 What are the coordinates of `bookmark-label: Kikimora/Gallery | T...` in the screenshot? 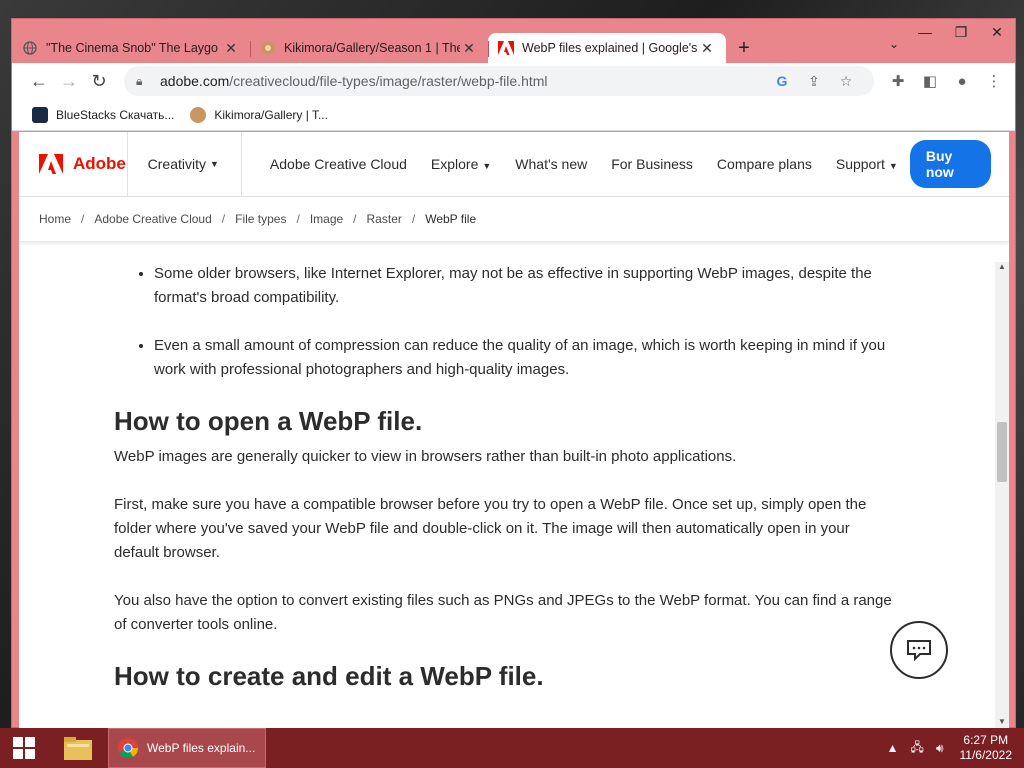 It's located at (271, 114).